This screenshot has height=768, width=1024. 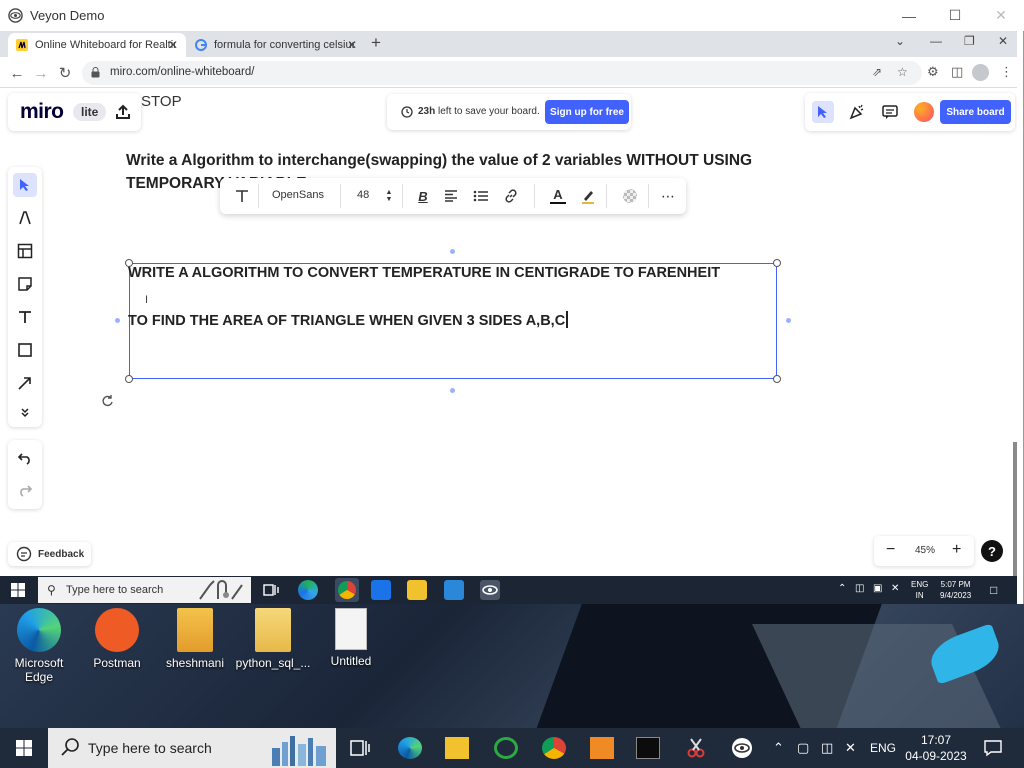 What do you see at coordinates (506, 748) in the screenshot?
I see `refresh-app-taskbar-icon` at bounding box center [506, 748].